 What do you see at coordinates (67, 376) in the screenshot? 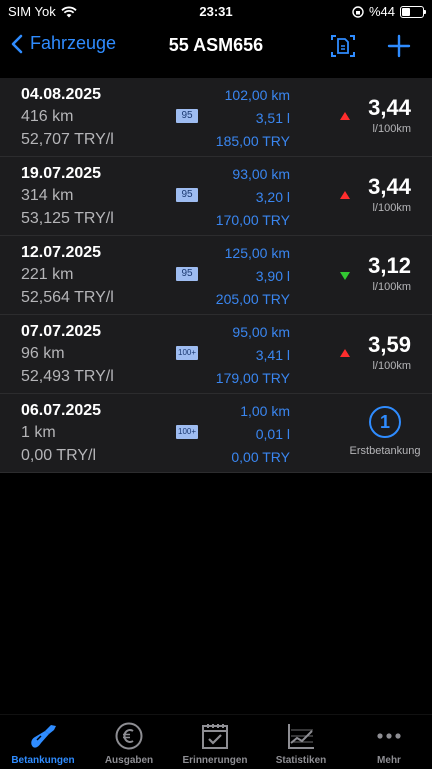
I see `entry-price-per-liter: 52,493 TRY/l` at bounding box center [67, 376].